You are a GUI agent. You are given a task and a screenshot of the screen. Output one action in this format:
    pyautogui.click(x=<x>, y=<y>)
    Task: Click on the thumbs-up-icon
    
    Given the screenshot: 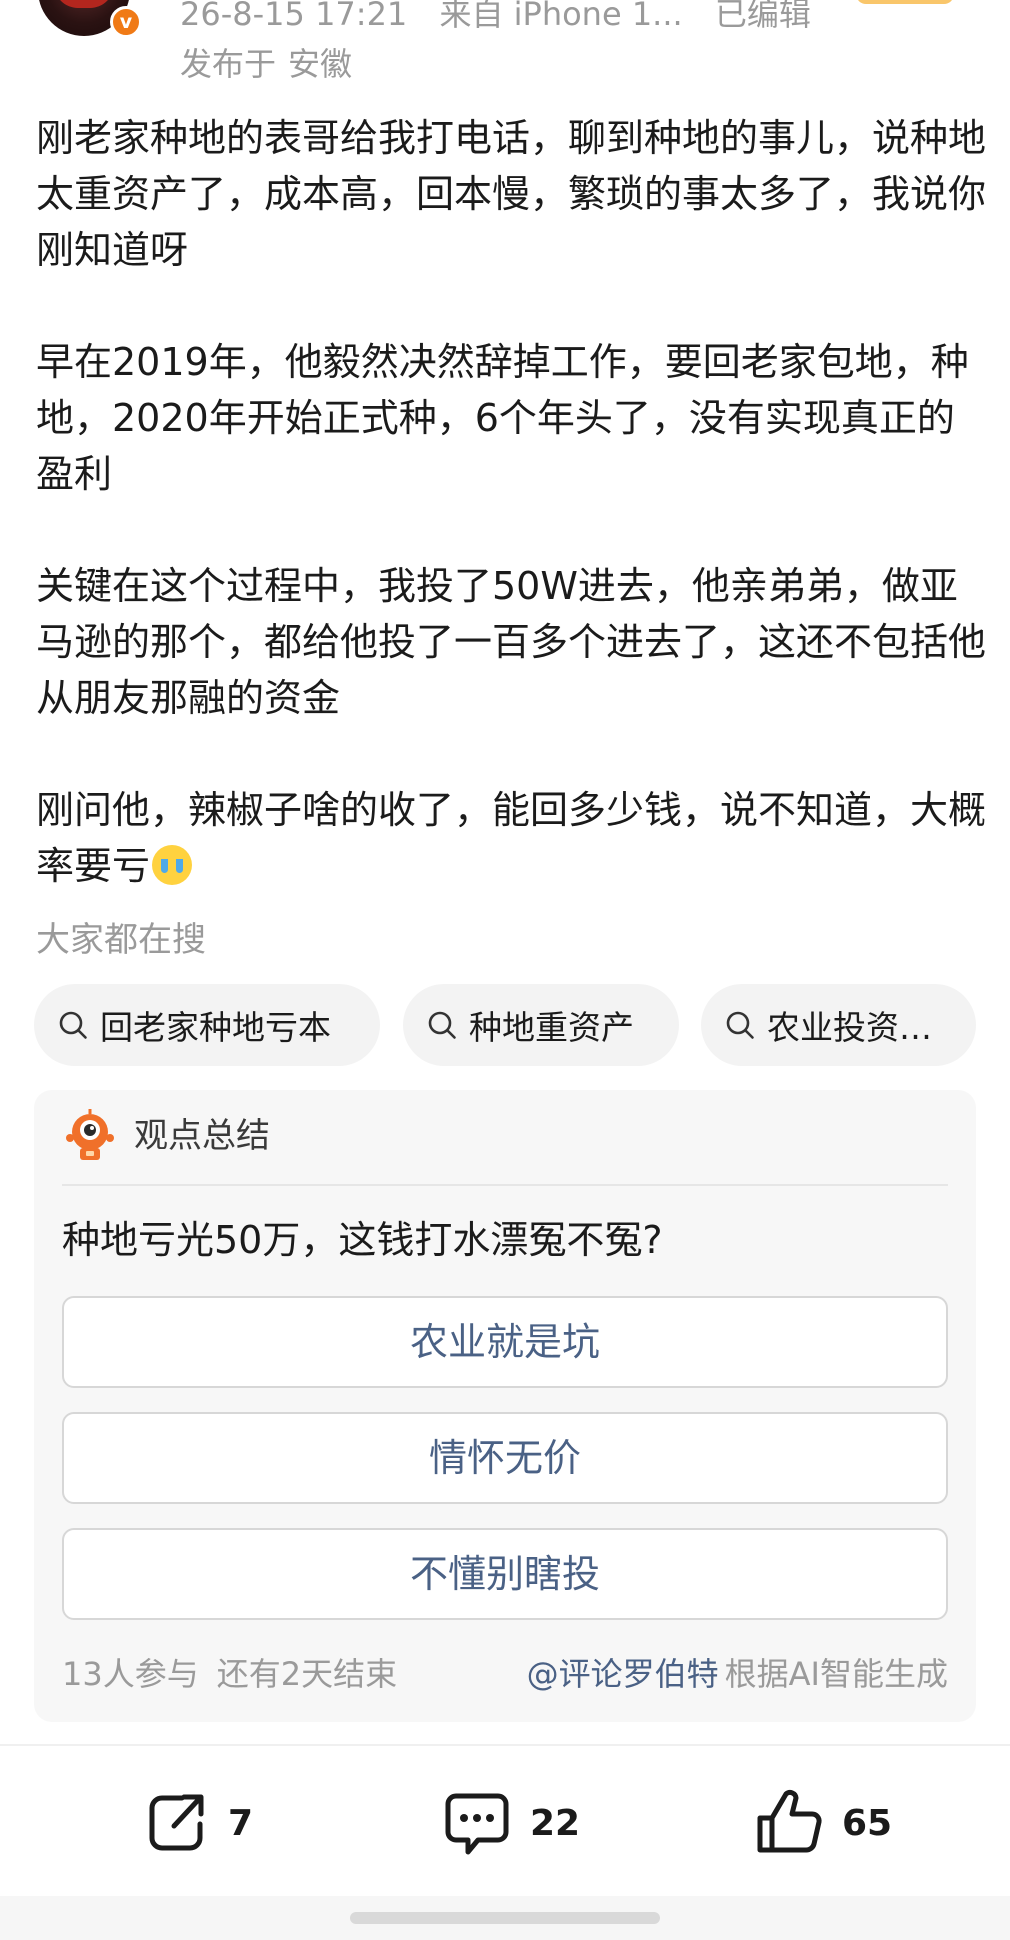 What is the action you would take?
    pyautogui.click(x=789, y=1821)
    